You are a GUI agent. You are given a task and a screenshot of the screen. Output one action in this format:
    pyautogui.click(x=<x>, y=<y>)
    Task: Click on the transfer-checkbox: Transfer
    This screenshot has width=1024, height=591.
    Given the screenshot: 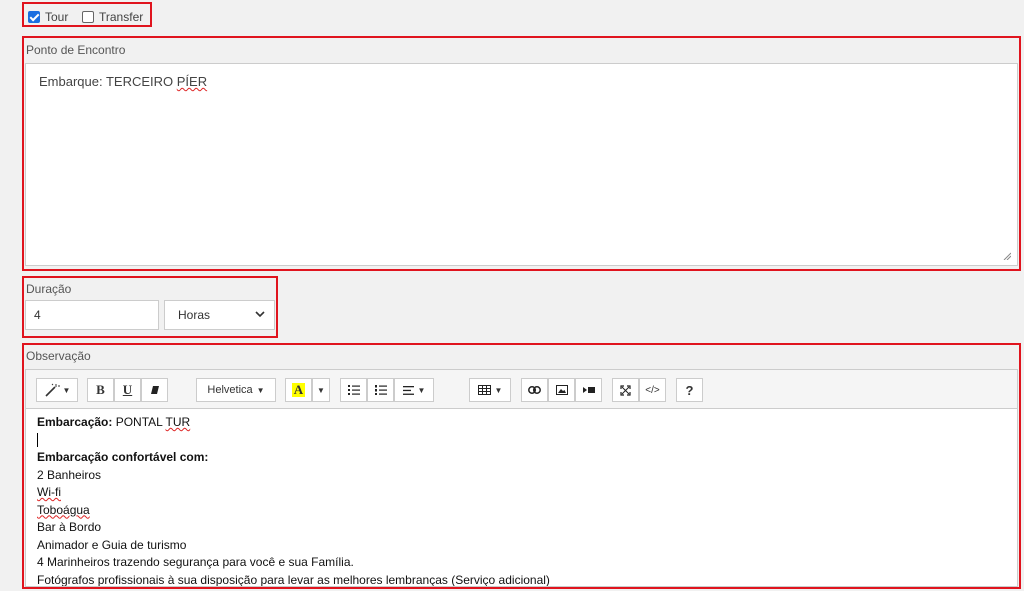 What is the action you would take?
    pyautogui.click(x=112, y=17)
    